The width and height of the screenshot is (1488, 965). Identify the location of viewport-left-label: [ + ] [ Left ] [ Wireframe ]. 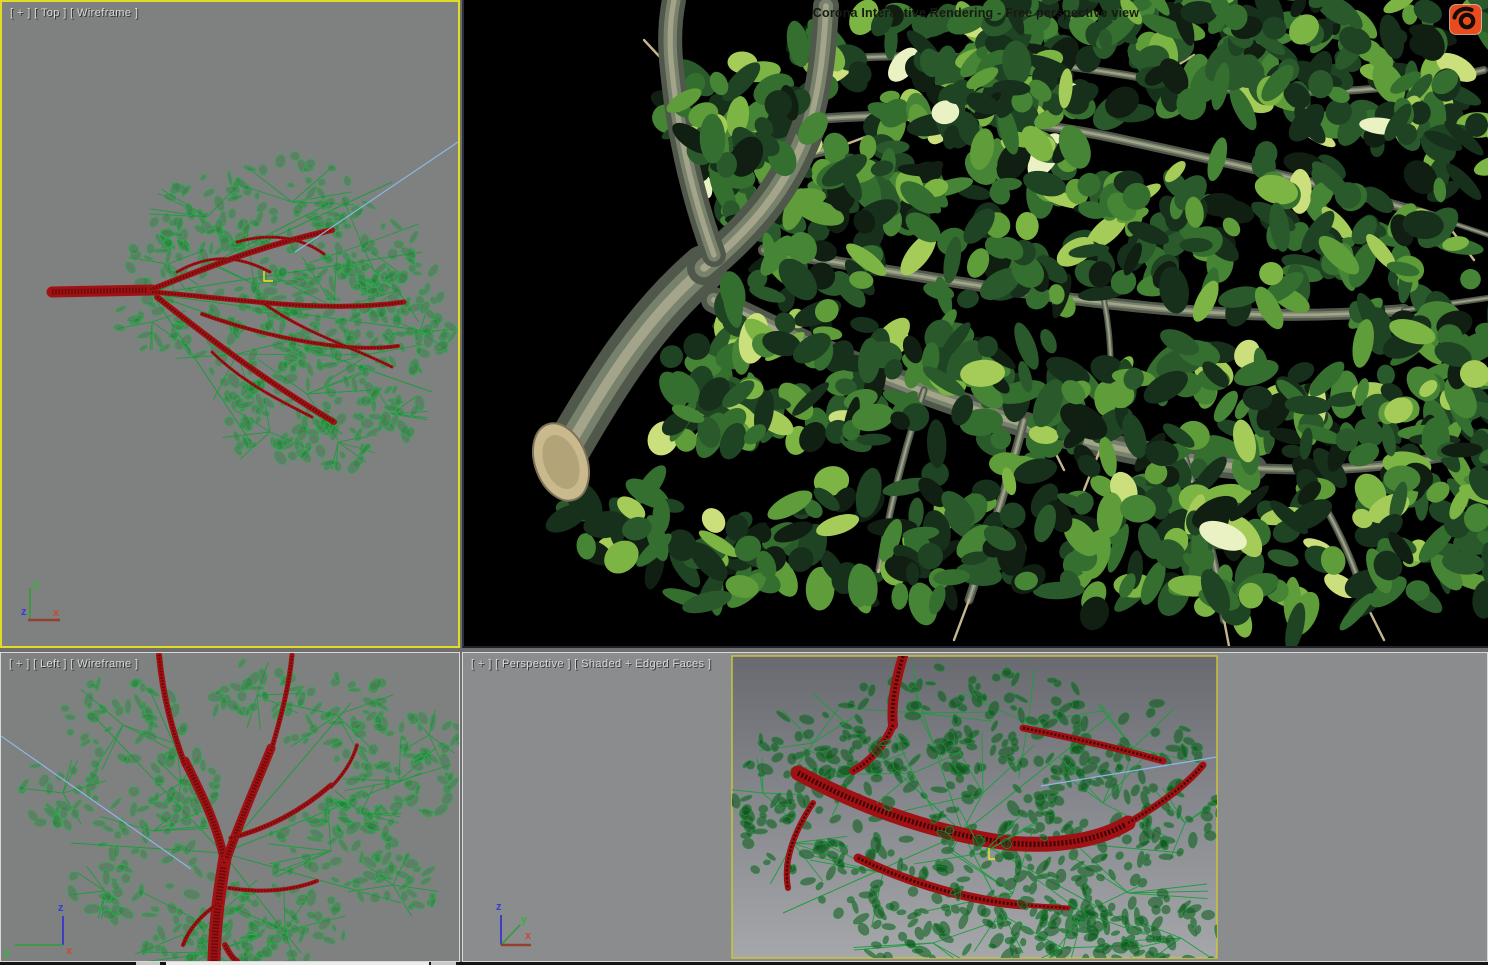
(73, 664).